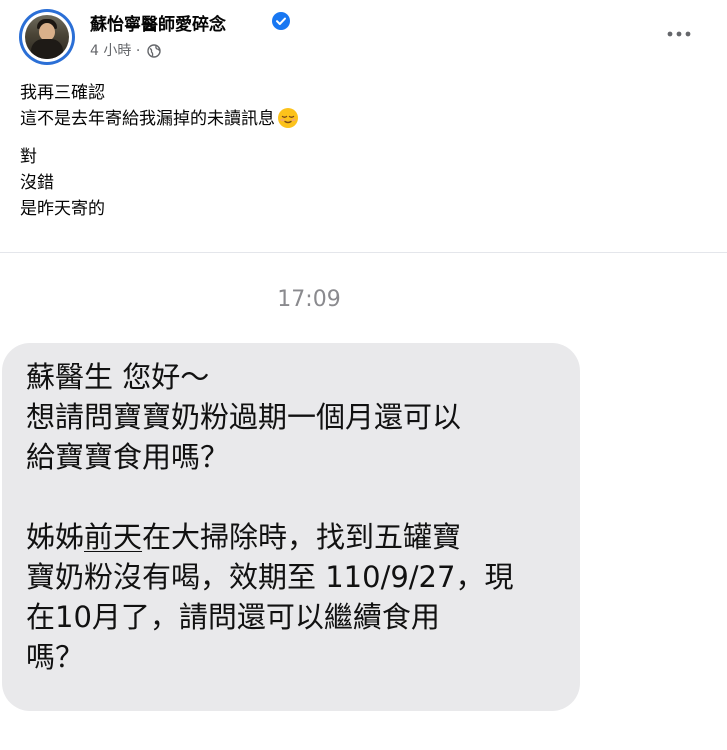 The width and height of the screenshot is (727, 750). What do you see at coordinates (62, 209) in the screenshot?
I see `post-line: 是昨天寄的` at bounding box center [62, 209].